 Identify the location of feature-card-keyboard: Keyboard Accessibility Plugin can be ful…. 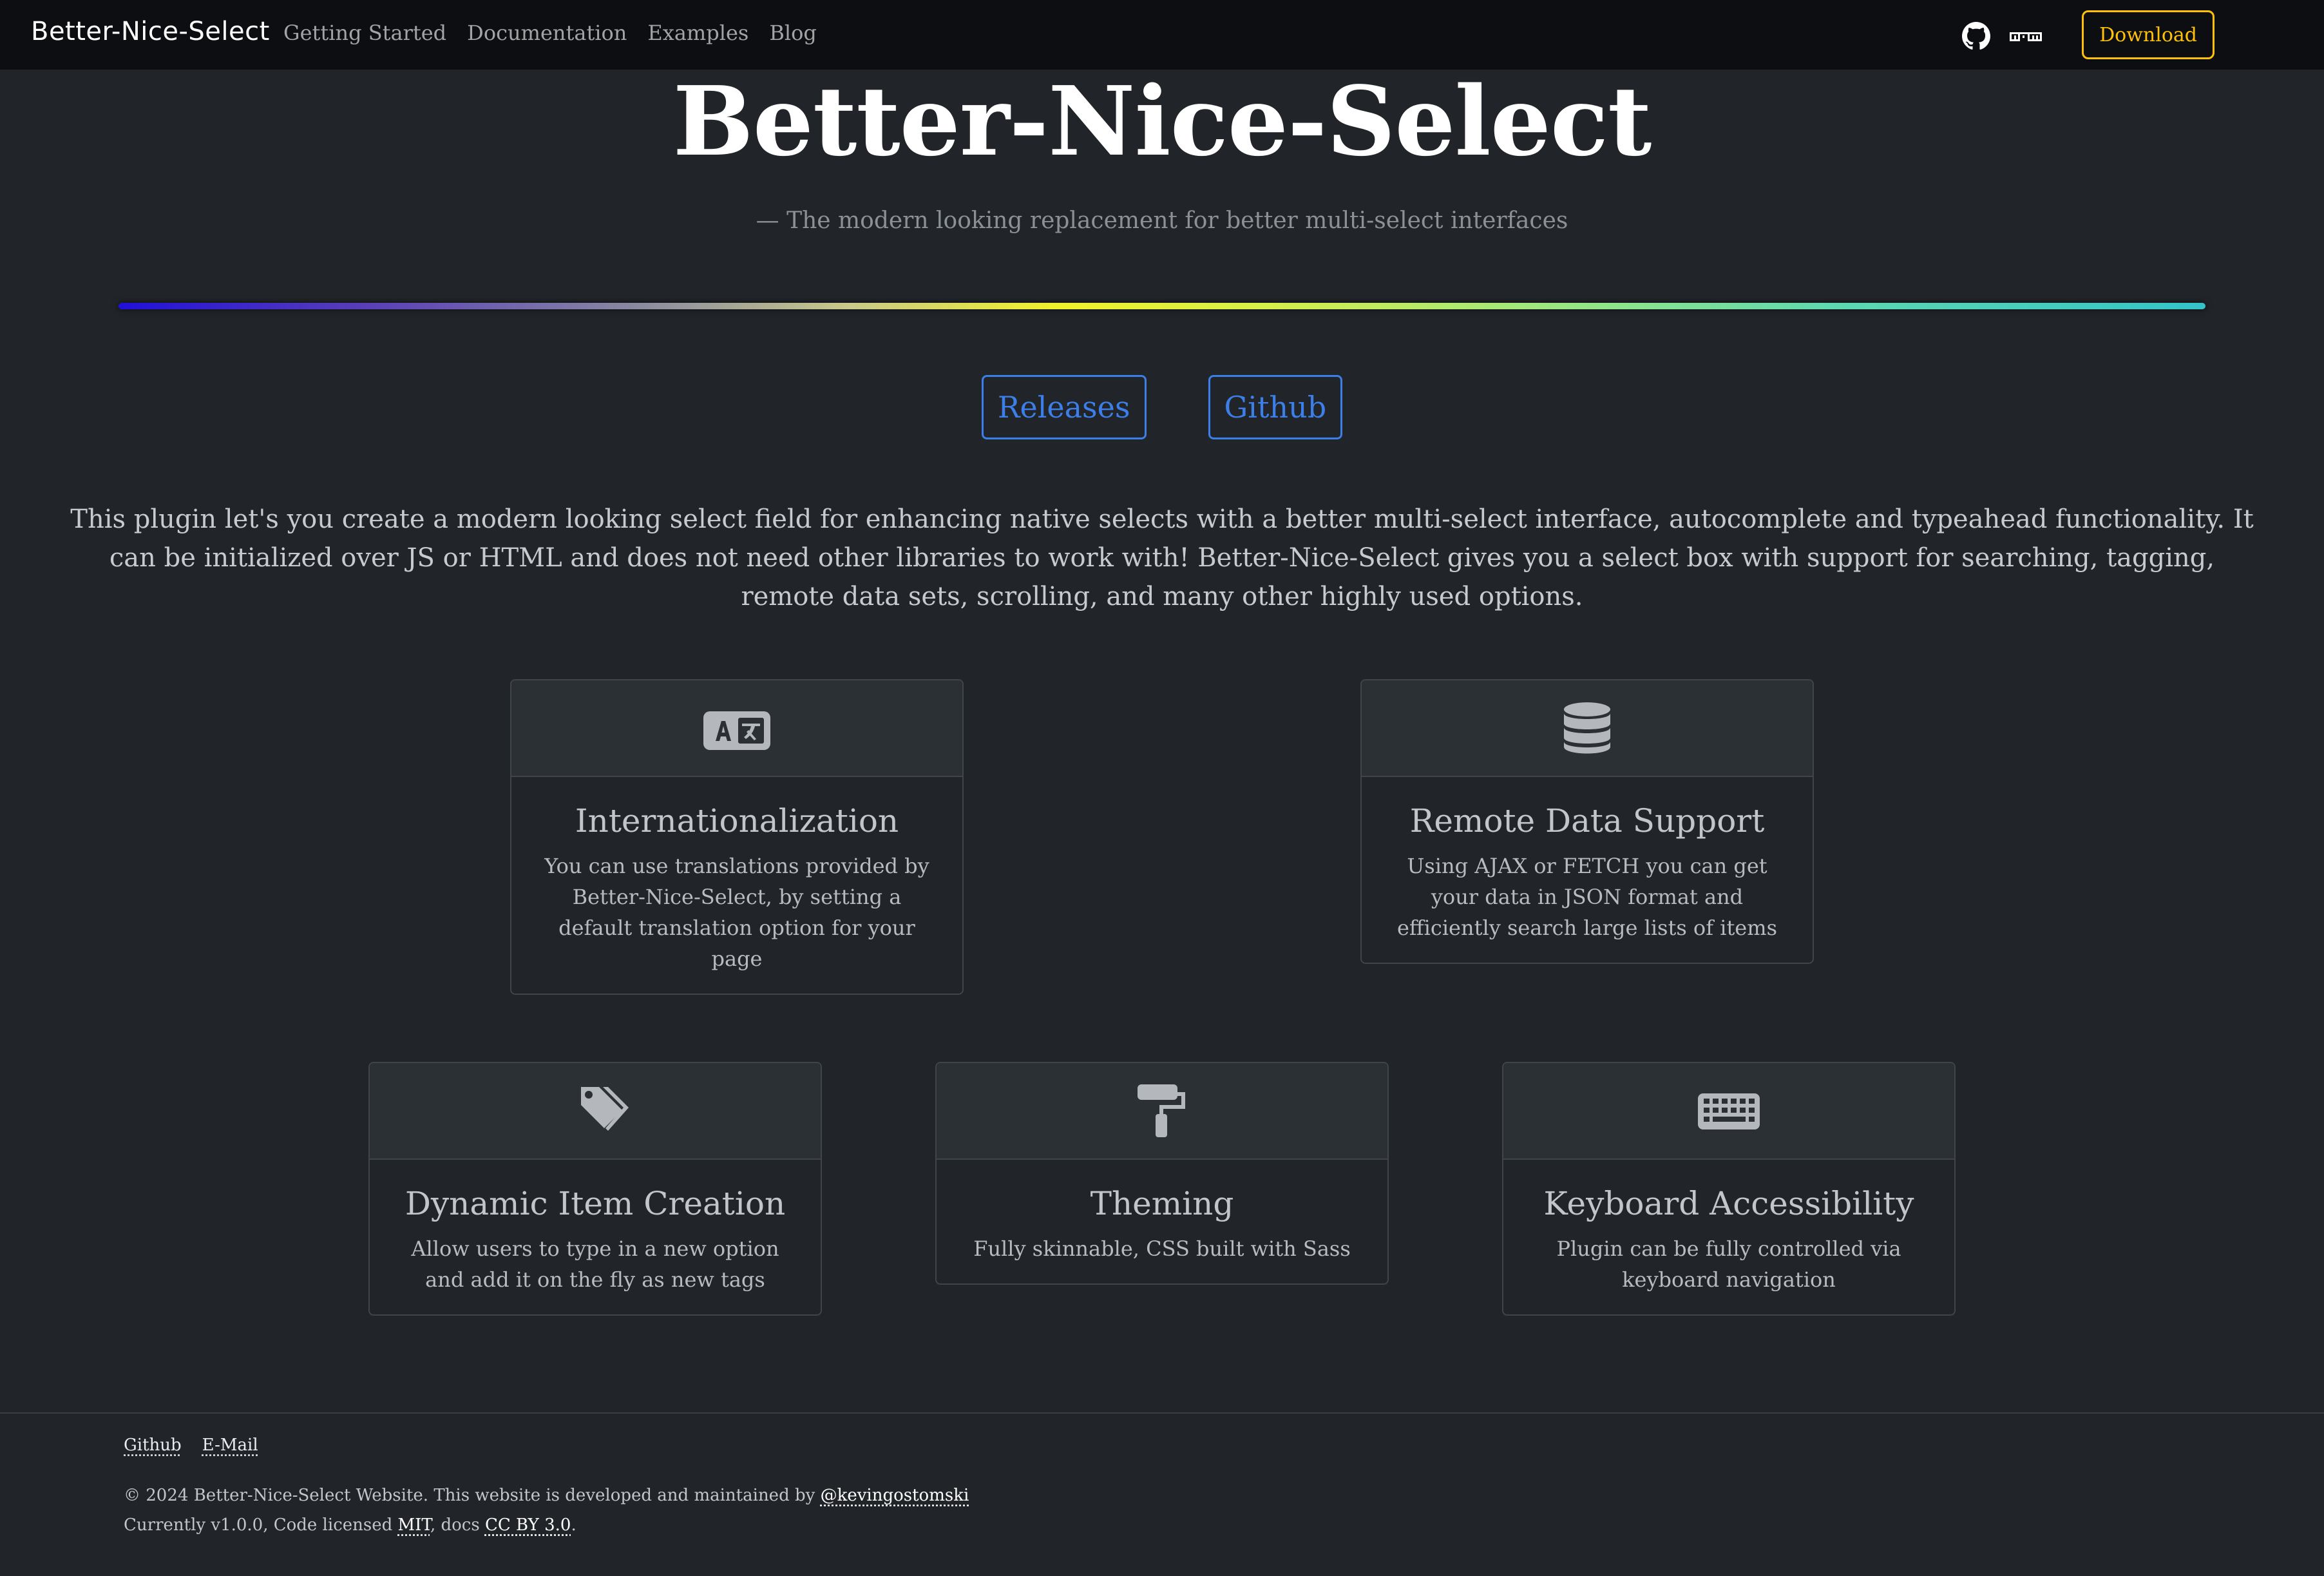
(1729, 1189).